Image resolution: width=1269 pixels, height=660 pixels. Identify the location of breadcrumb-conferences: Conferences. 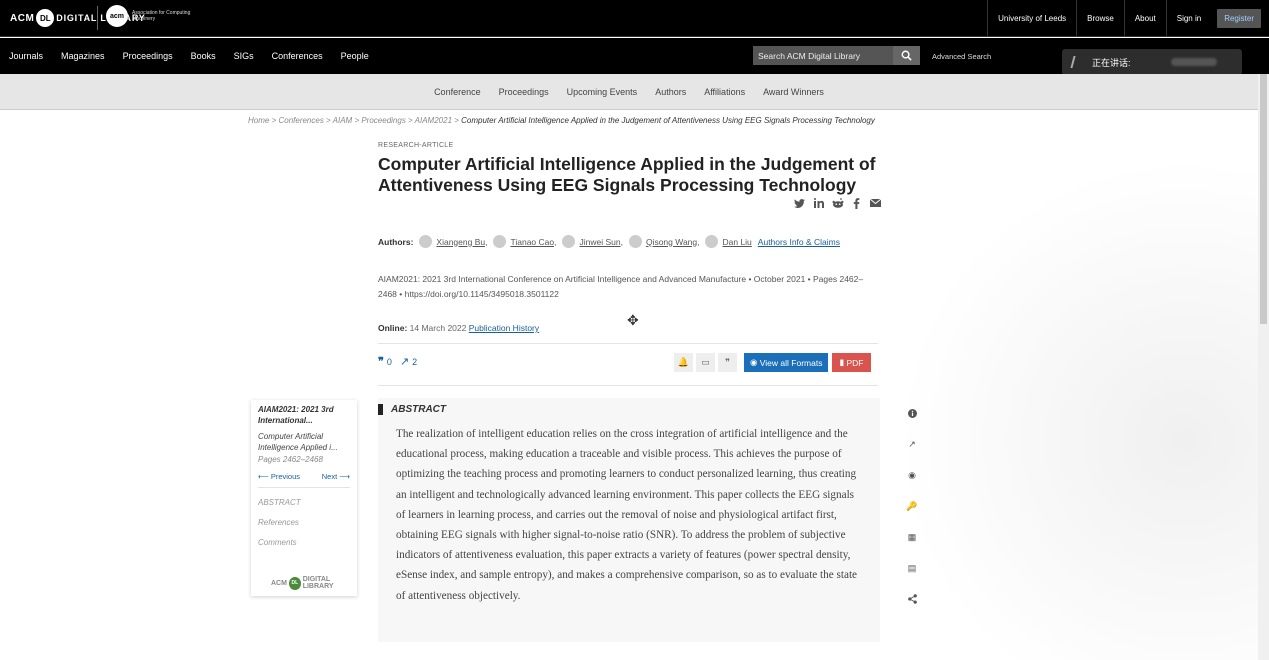
(300, 120).